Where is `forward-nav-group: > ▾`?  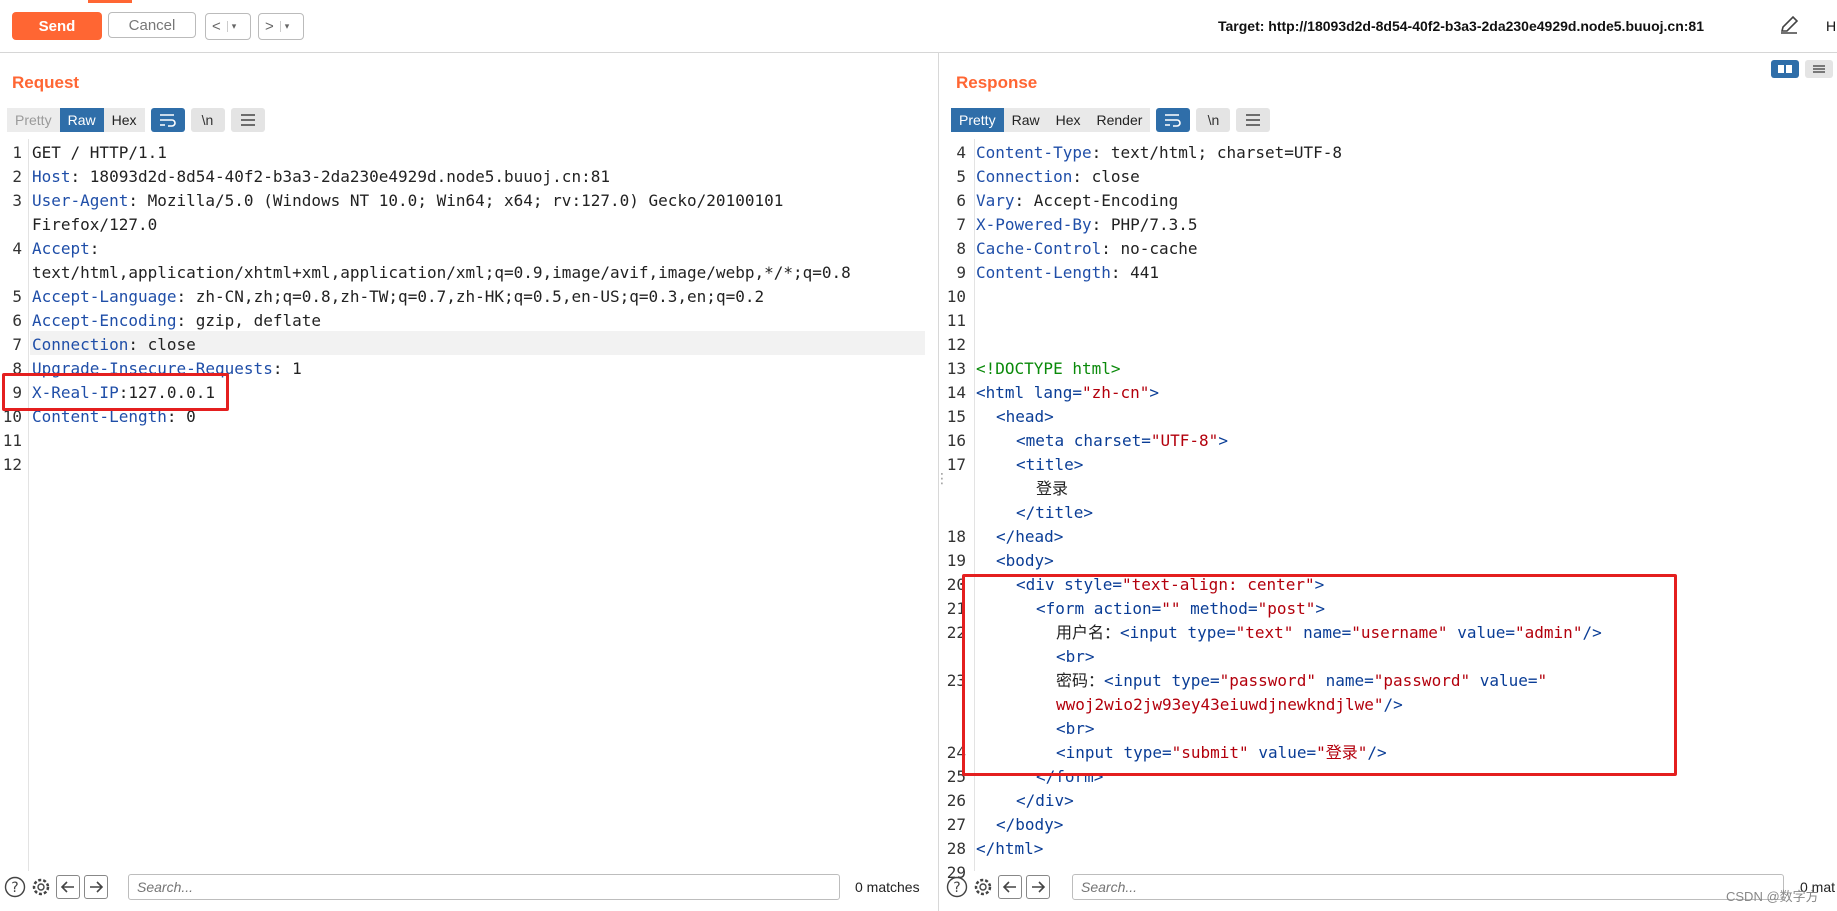 forward-nav-group: > ▾ is located at coordinates (281, 26).